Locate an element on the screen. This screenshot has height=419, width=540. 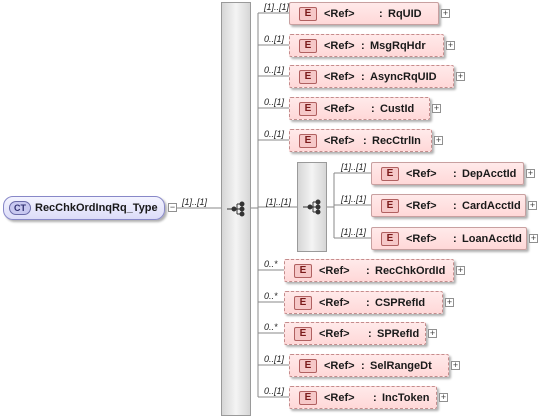
element-name: RecCtrlIn is located at coordinates (396, 141).